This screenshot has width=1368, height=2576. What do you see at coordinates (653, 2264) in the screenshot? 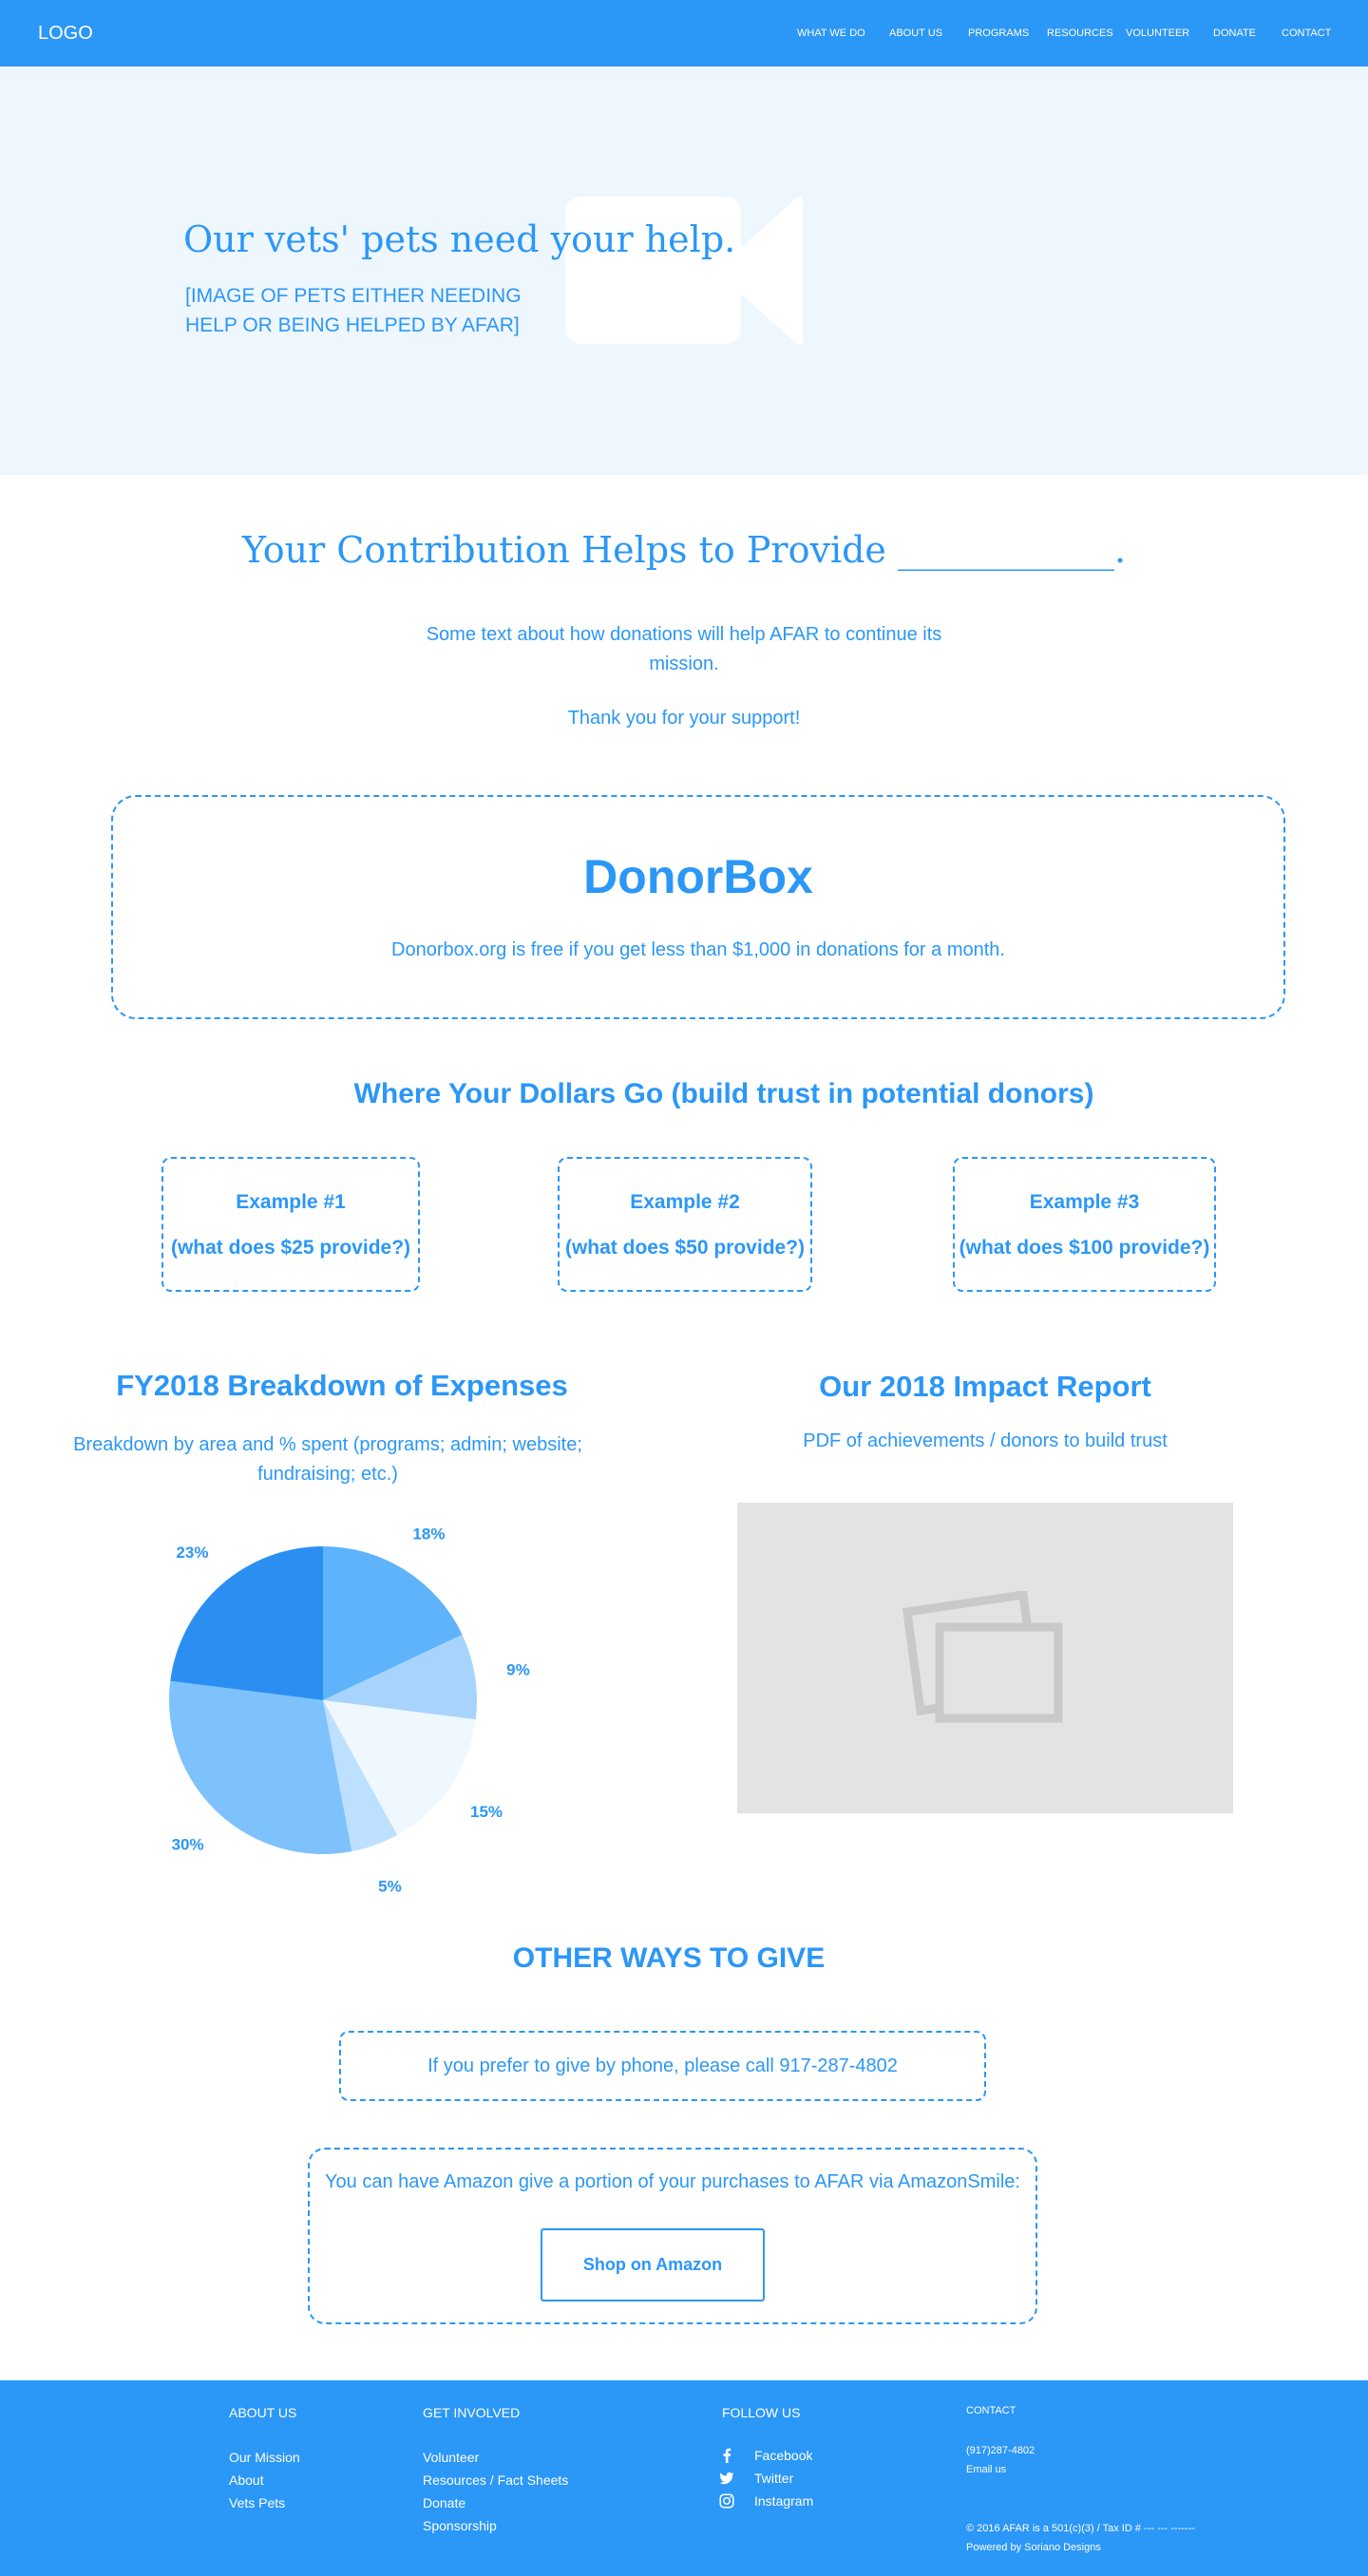
I see `shop-on-amazon-button: Shop on Amazon` at bounding box center [653, 2264].